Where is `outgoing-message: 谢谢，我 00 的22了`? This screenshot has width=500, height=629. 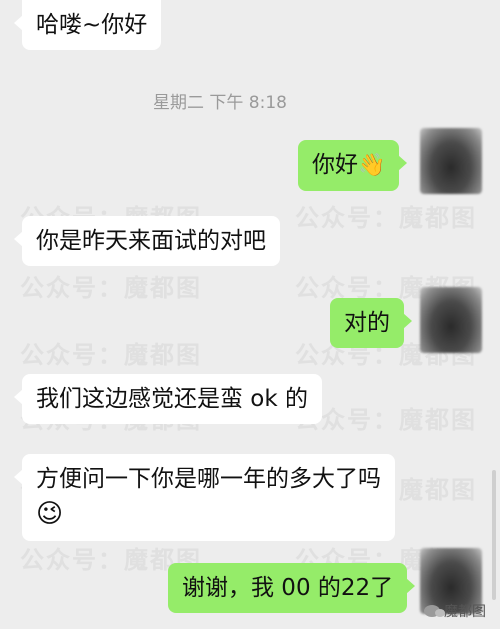 outgoing-message: 谢谢，我 00 的22了 is located at coordinates (292, 588).